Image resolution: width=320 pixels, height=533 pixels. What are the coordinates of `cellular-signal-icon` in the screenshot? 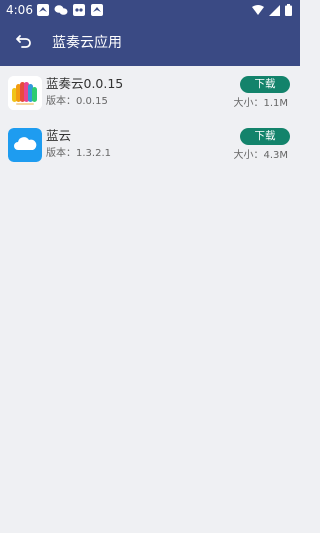 It's located at (274, 11).